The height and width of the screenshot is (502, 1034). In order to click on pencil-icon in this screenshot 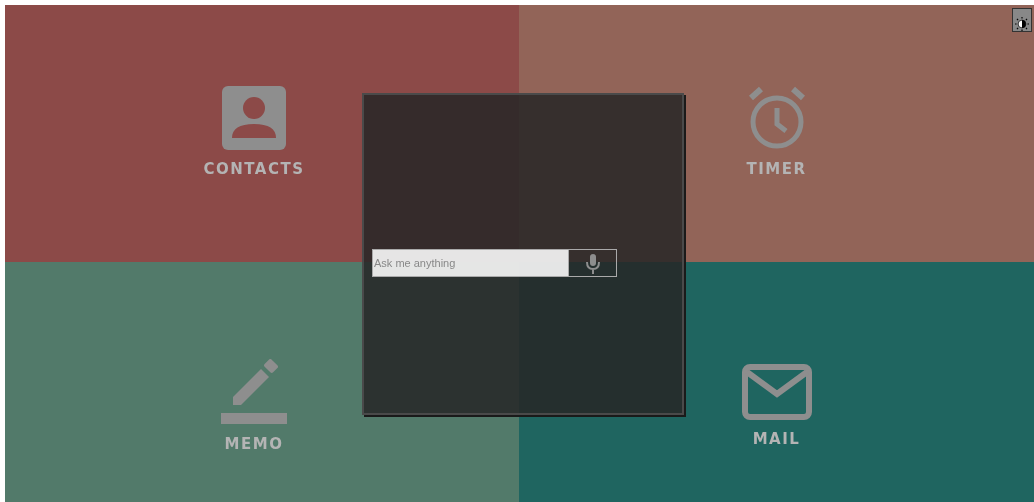, I will do `click(254, 391)`.